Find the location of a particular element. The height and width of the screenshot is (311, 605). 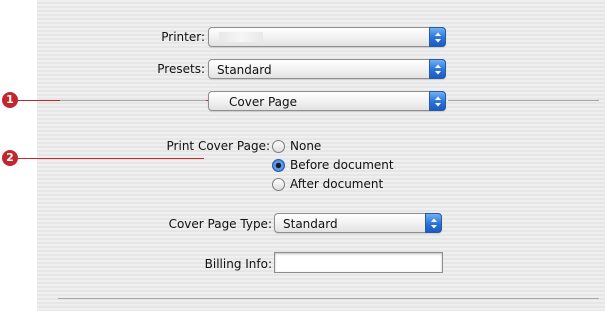

callout-2-line is located at coordinates (111, 158).